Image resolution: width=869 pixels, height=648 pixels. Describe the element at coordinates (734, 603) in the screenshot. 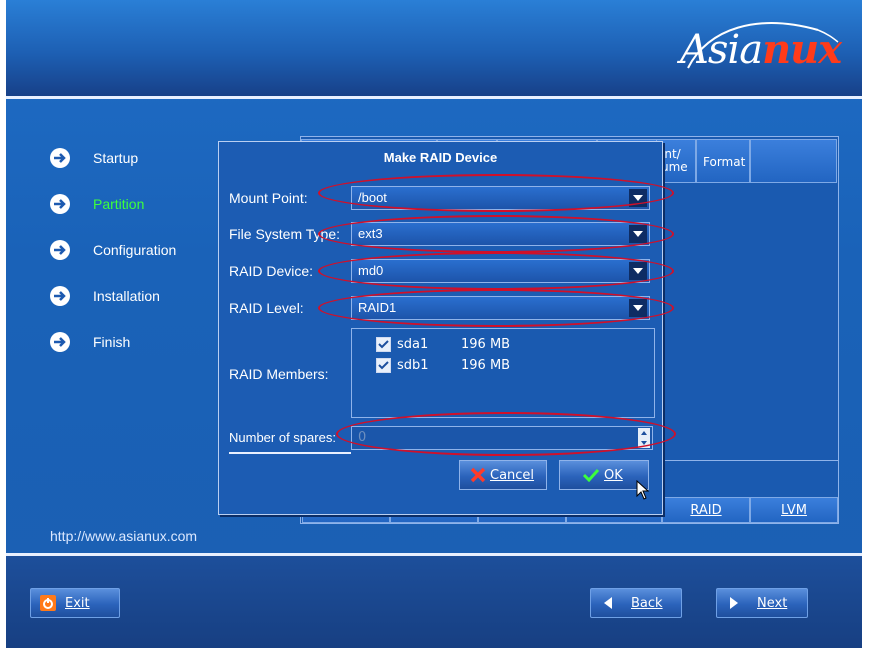

I see `chevron-right-icon` at that location.